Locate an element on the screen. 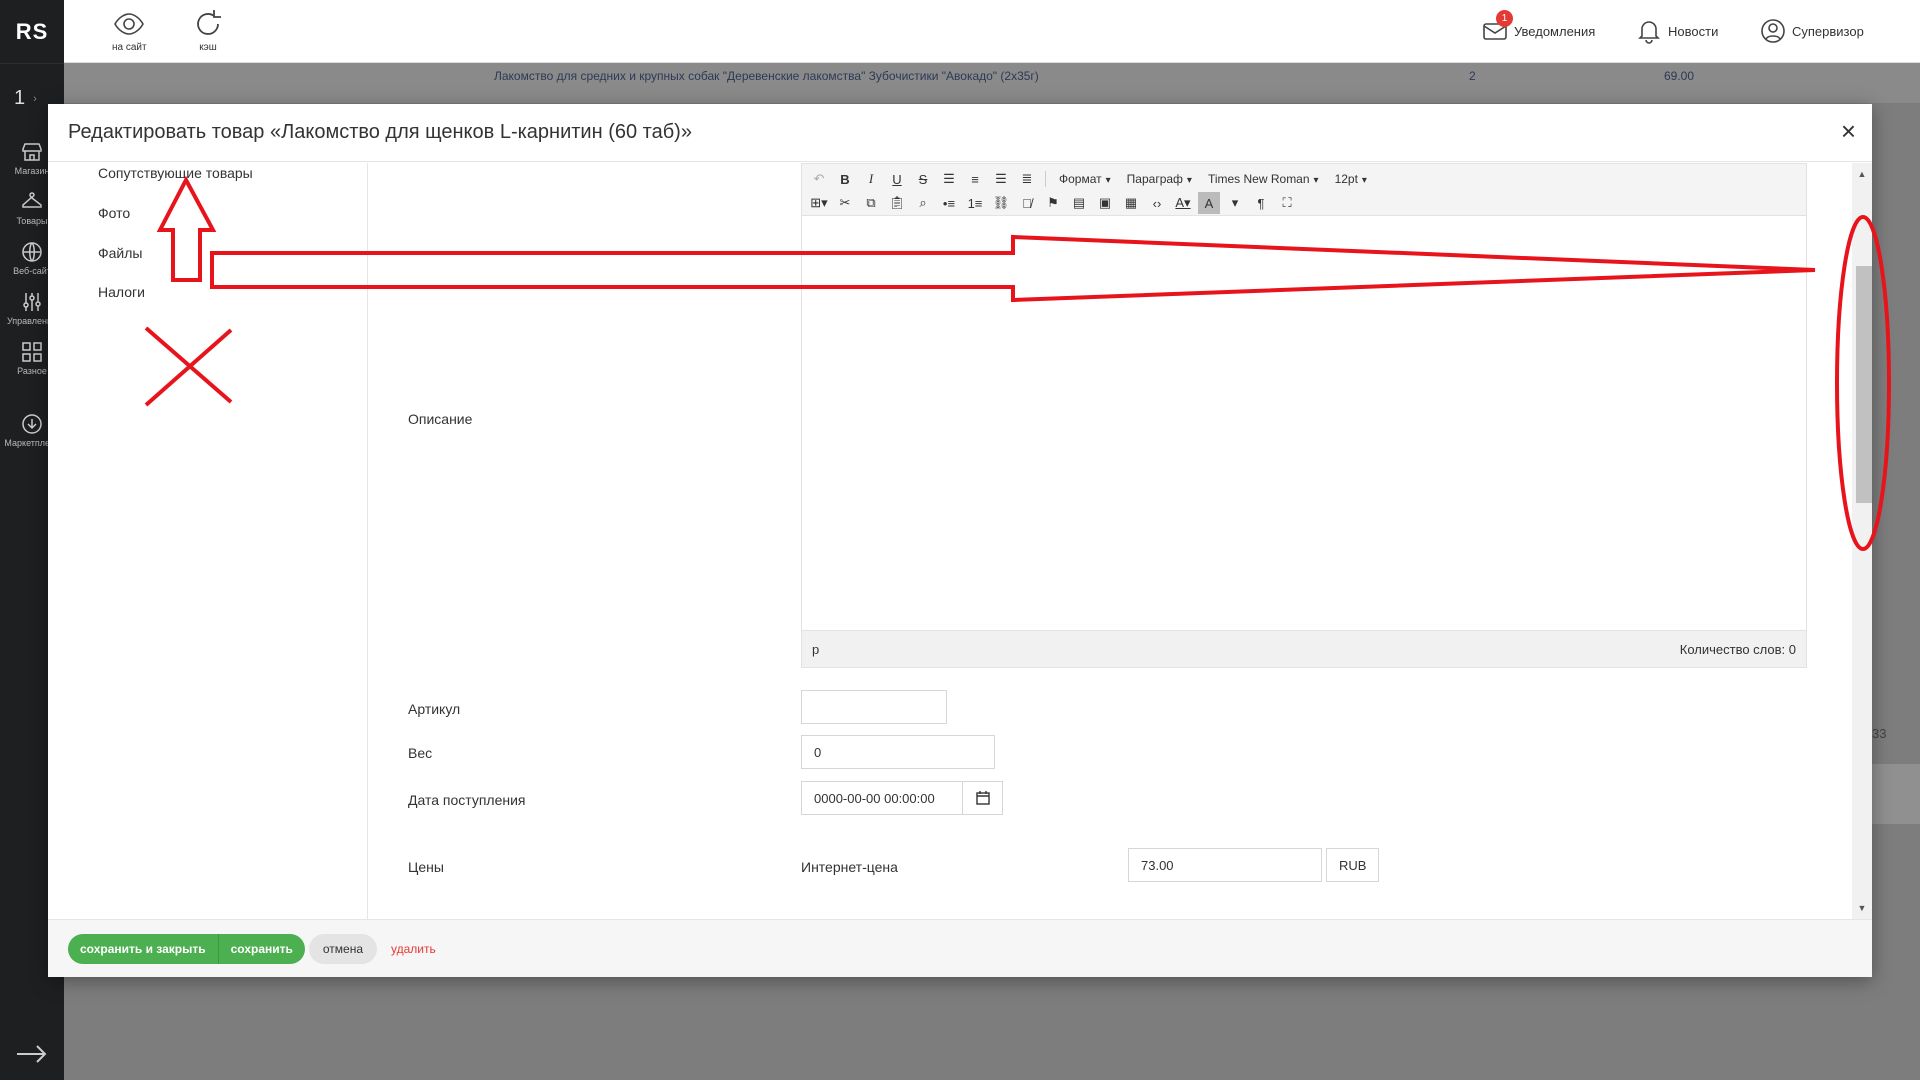 This screenshot has height=1080, width=1920. user-icon is located at coordinates (1773, 31).